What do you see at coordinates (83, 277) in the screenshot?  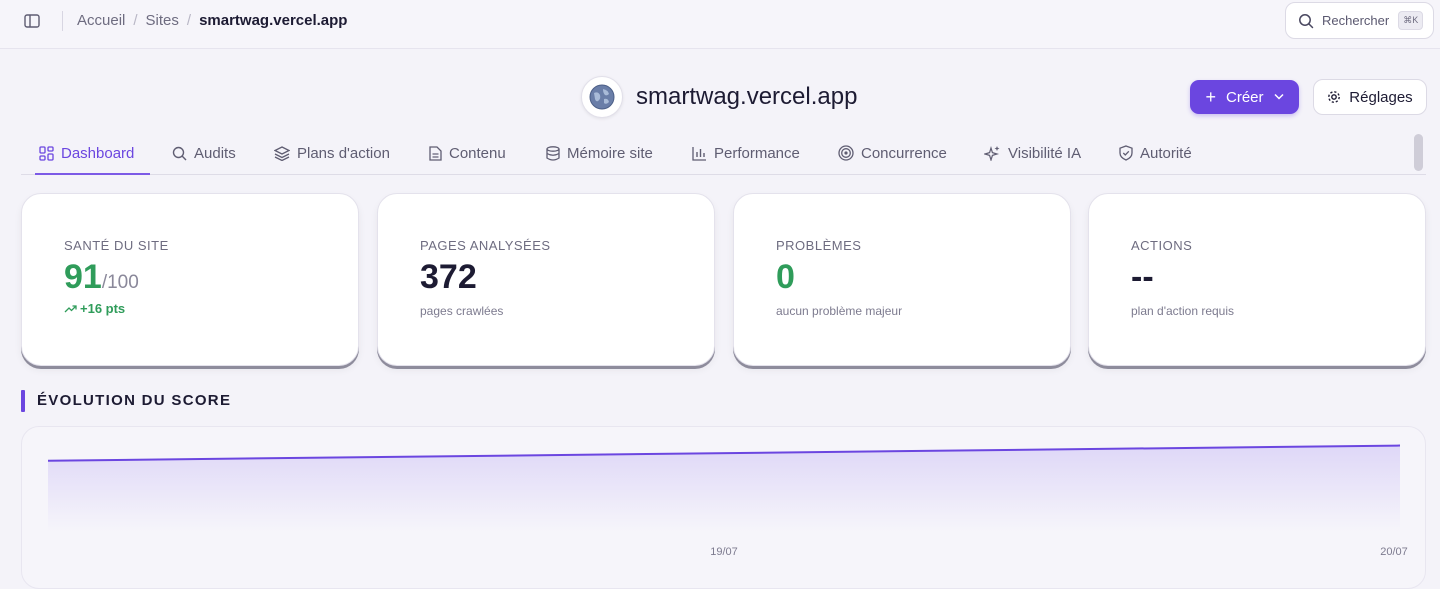 I see `health-score: 91` at bounding box center [83, 277].